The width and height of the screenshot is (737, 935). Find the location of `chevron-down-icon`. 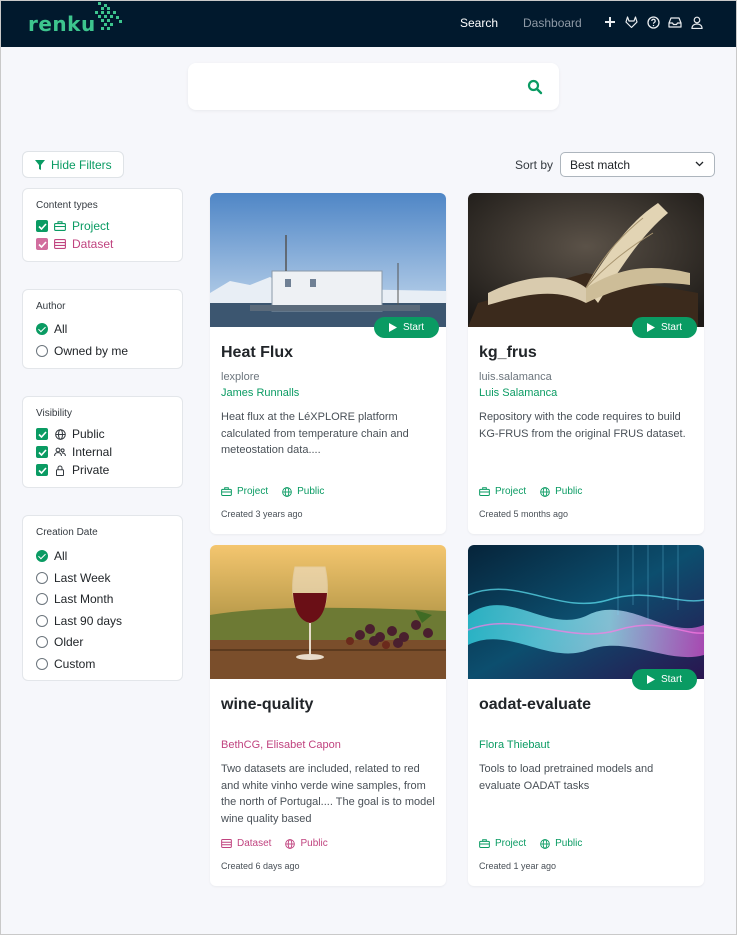

chevron-down-icon is located at coordinates (699, 164).